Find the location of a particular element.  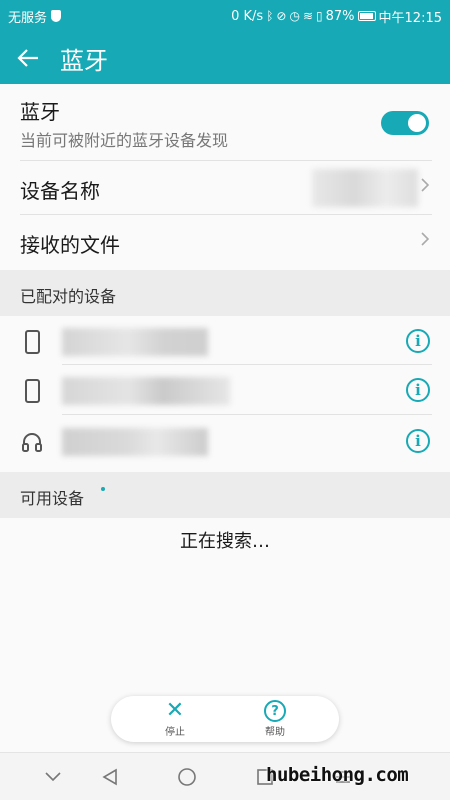

mute-icon: ⊘ is located at coordinates (281, 16).